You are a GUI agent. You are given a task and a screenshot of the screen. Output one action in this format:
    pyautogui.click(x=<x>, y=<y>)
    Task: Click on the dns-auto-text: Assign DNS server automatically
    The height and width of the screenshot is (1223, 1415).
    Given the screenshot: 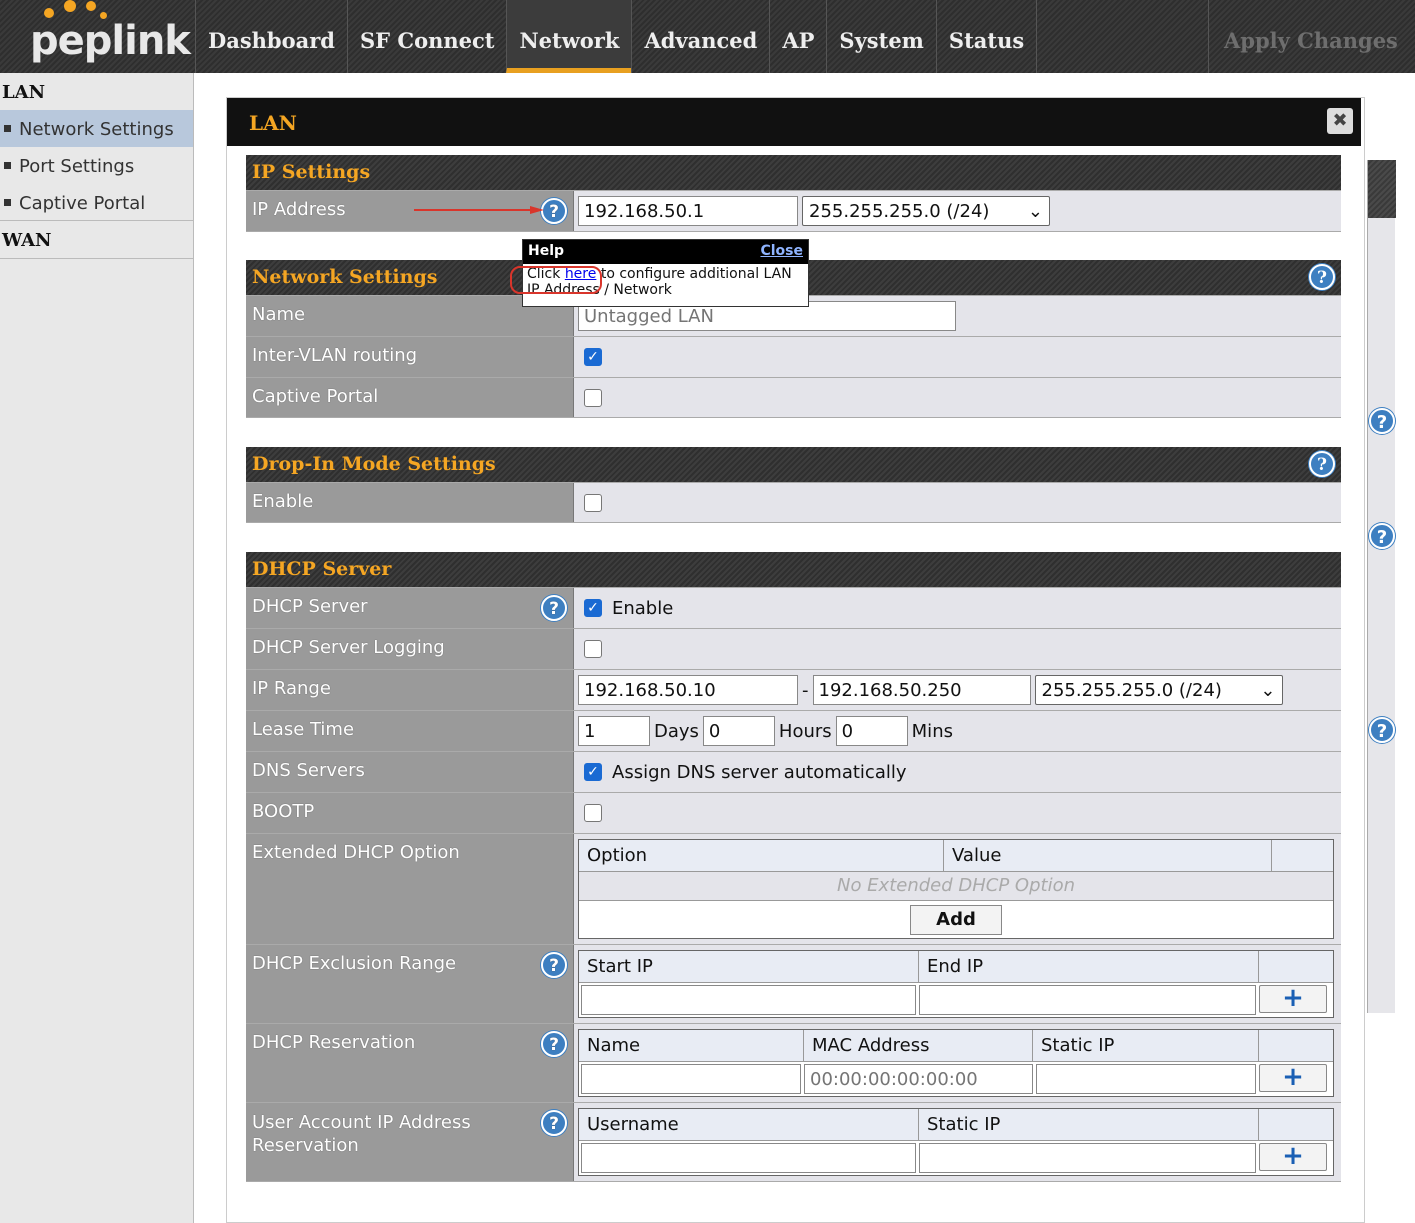 What is the action you would take?
    pyautogui.click(x=759, y=772)
    